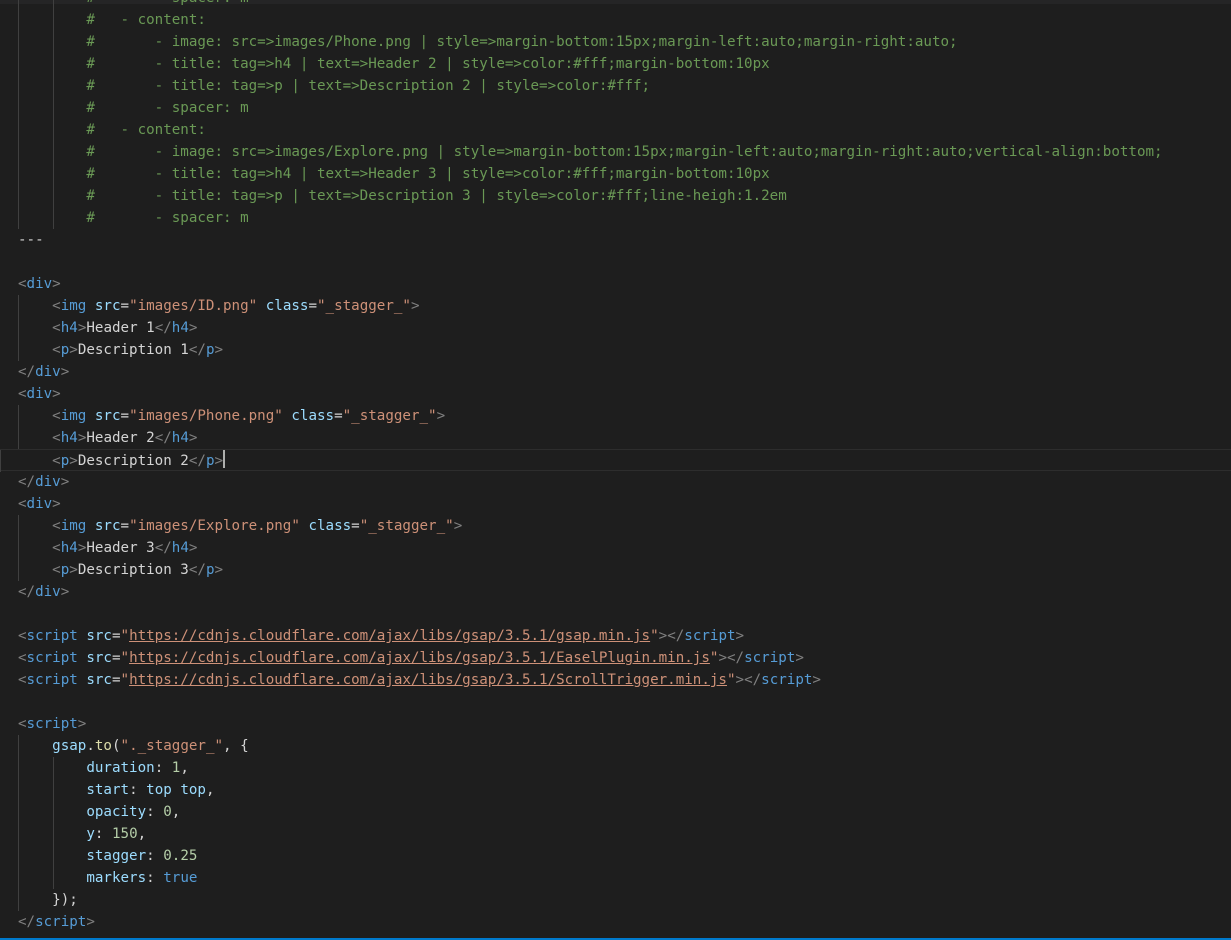 This screenshot has width=1231, height=940. What do you see at coordinates (624, 768) in the screenshot?
I see `code-line: duration: 1,` at bounding box center [624, 768].